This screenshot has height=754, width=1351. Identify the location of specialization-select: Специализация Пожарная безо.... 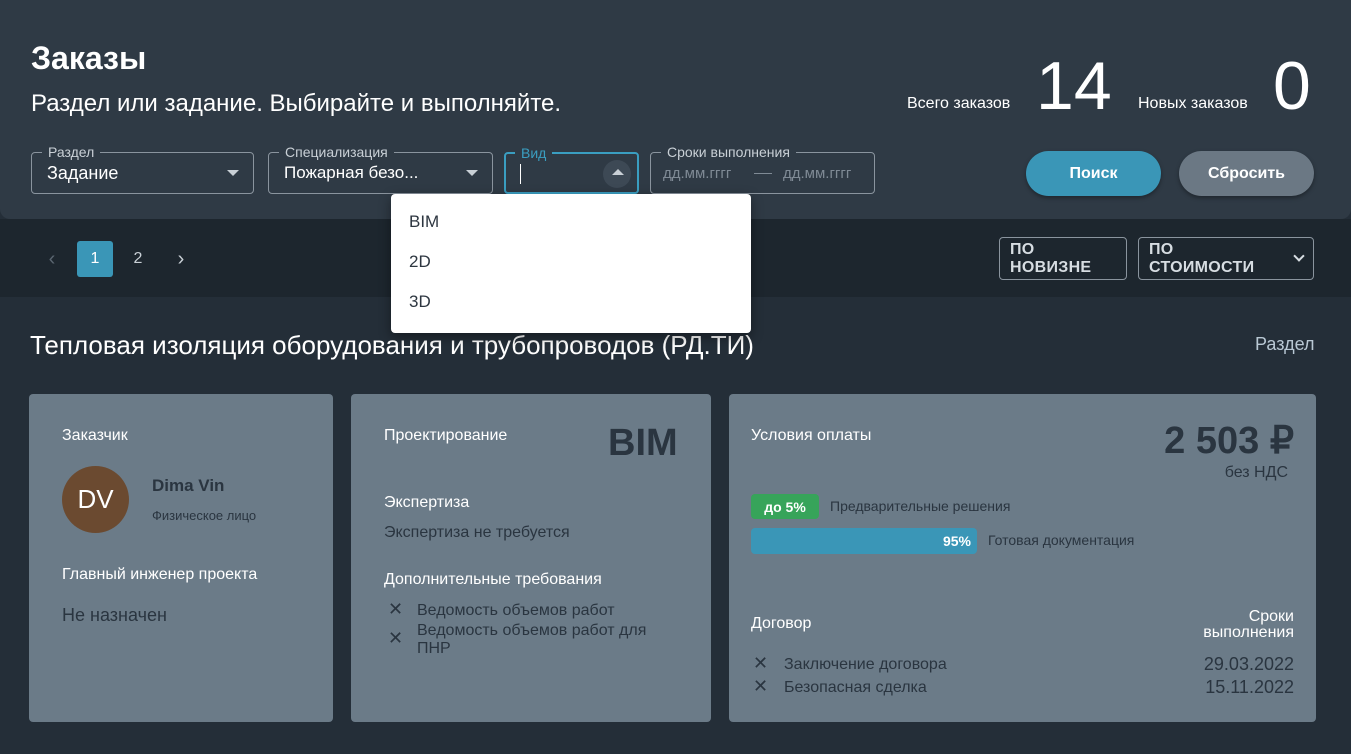
(380, 168).